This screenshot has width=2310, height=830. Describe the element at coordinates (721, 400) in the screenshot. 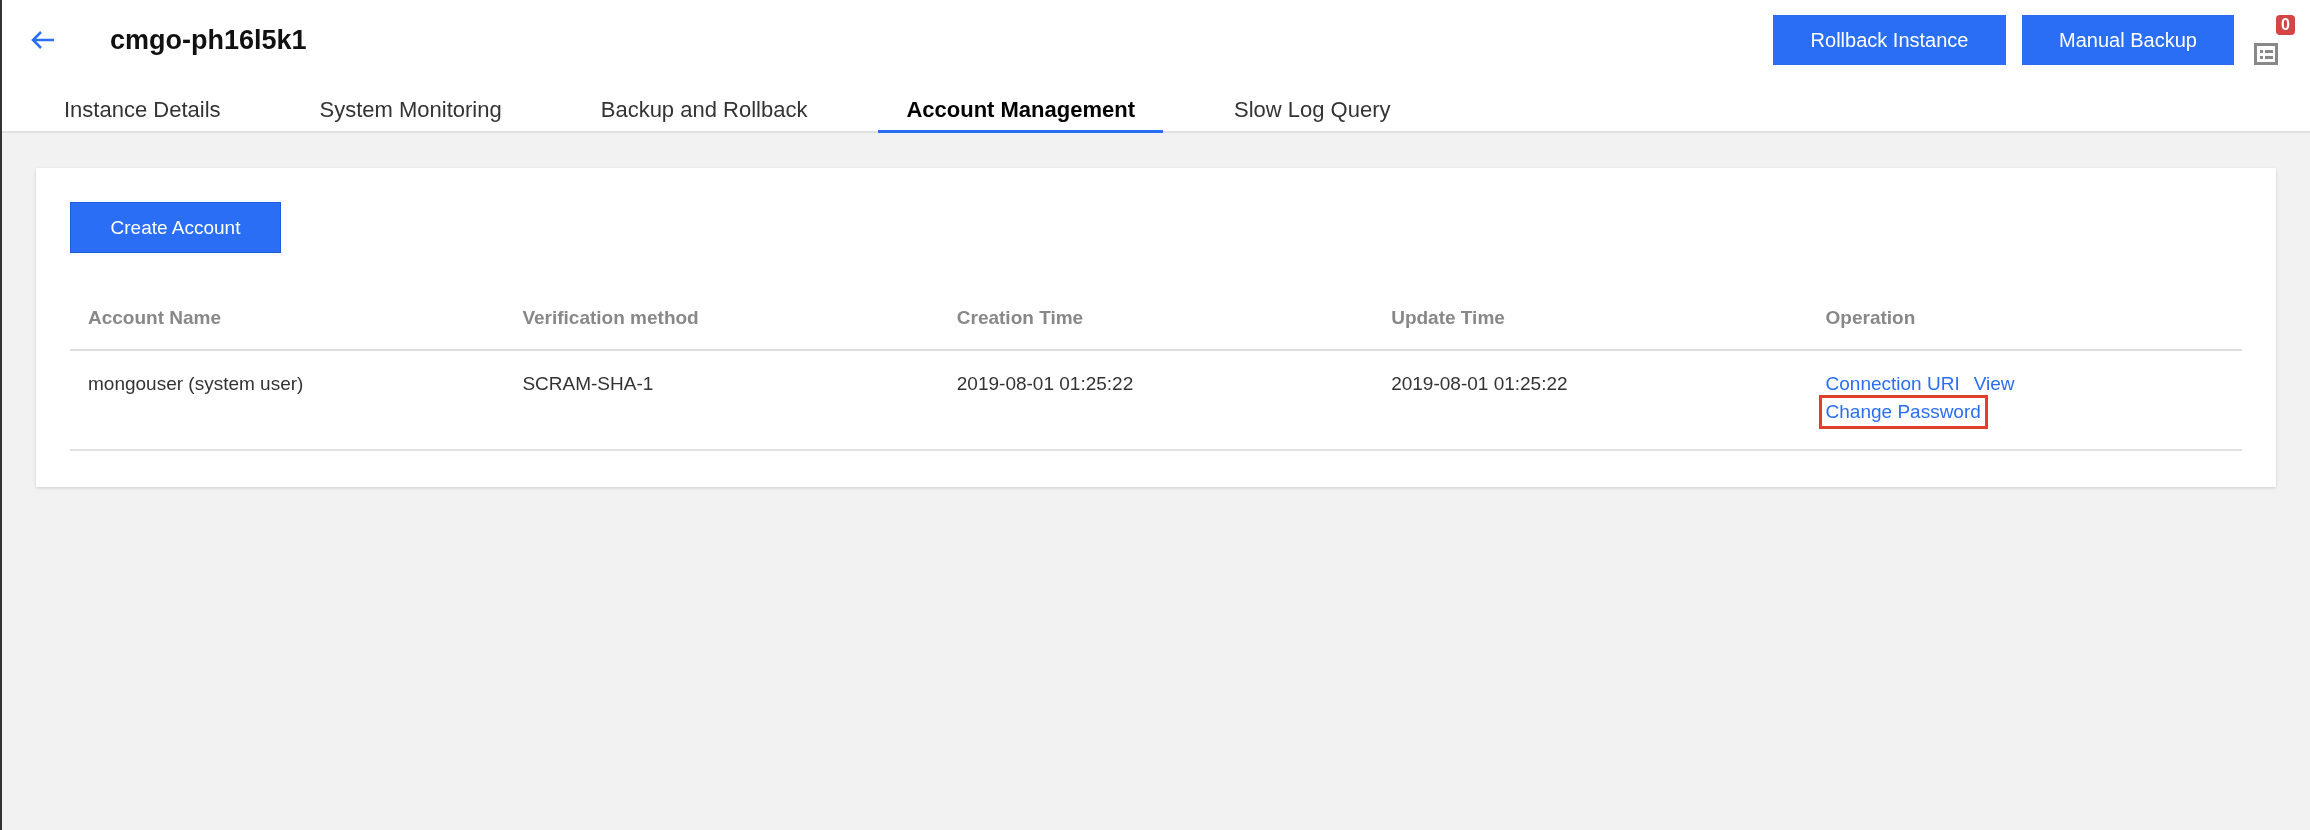

I see `table-cell: SCRAM-SHA-1` at that location.